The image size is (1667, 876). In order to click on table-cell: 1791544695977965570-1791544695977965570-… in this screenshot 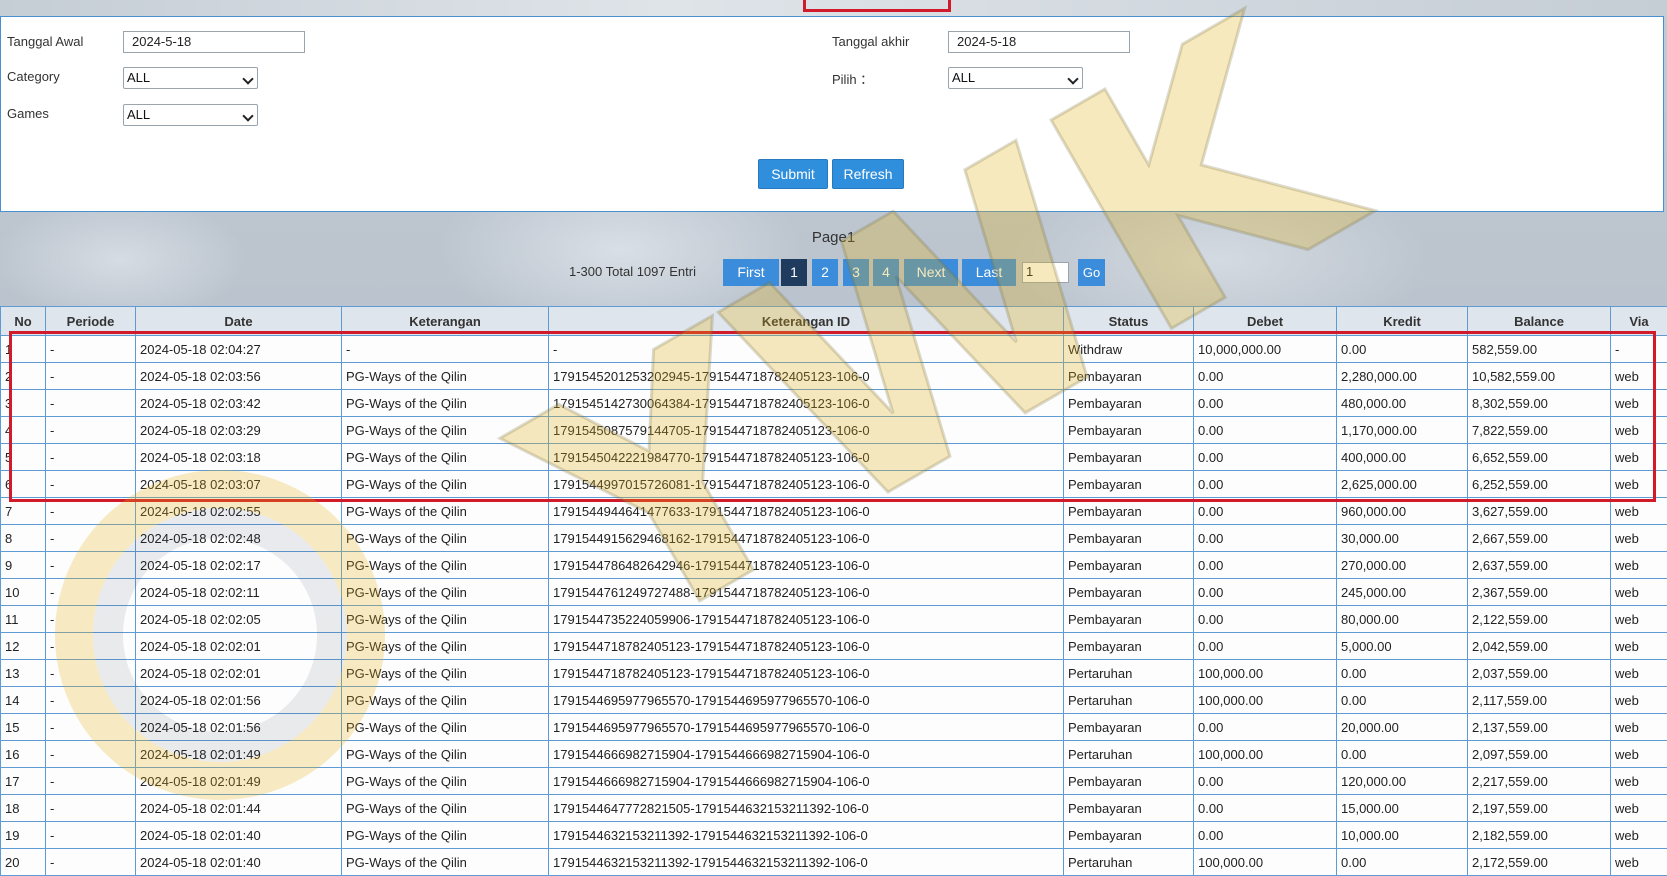, I will do `click(806, 727)`.